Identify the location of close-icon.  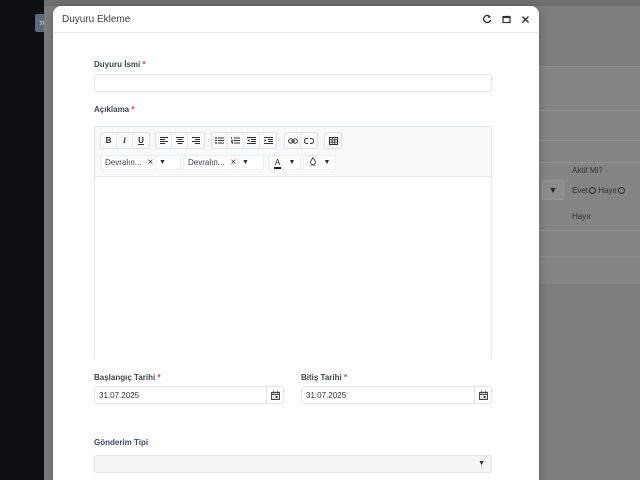
(525, 19).